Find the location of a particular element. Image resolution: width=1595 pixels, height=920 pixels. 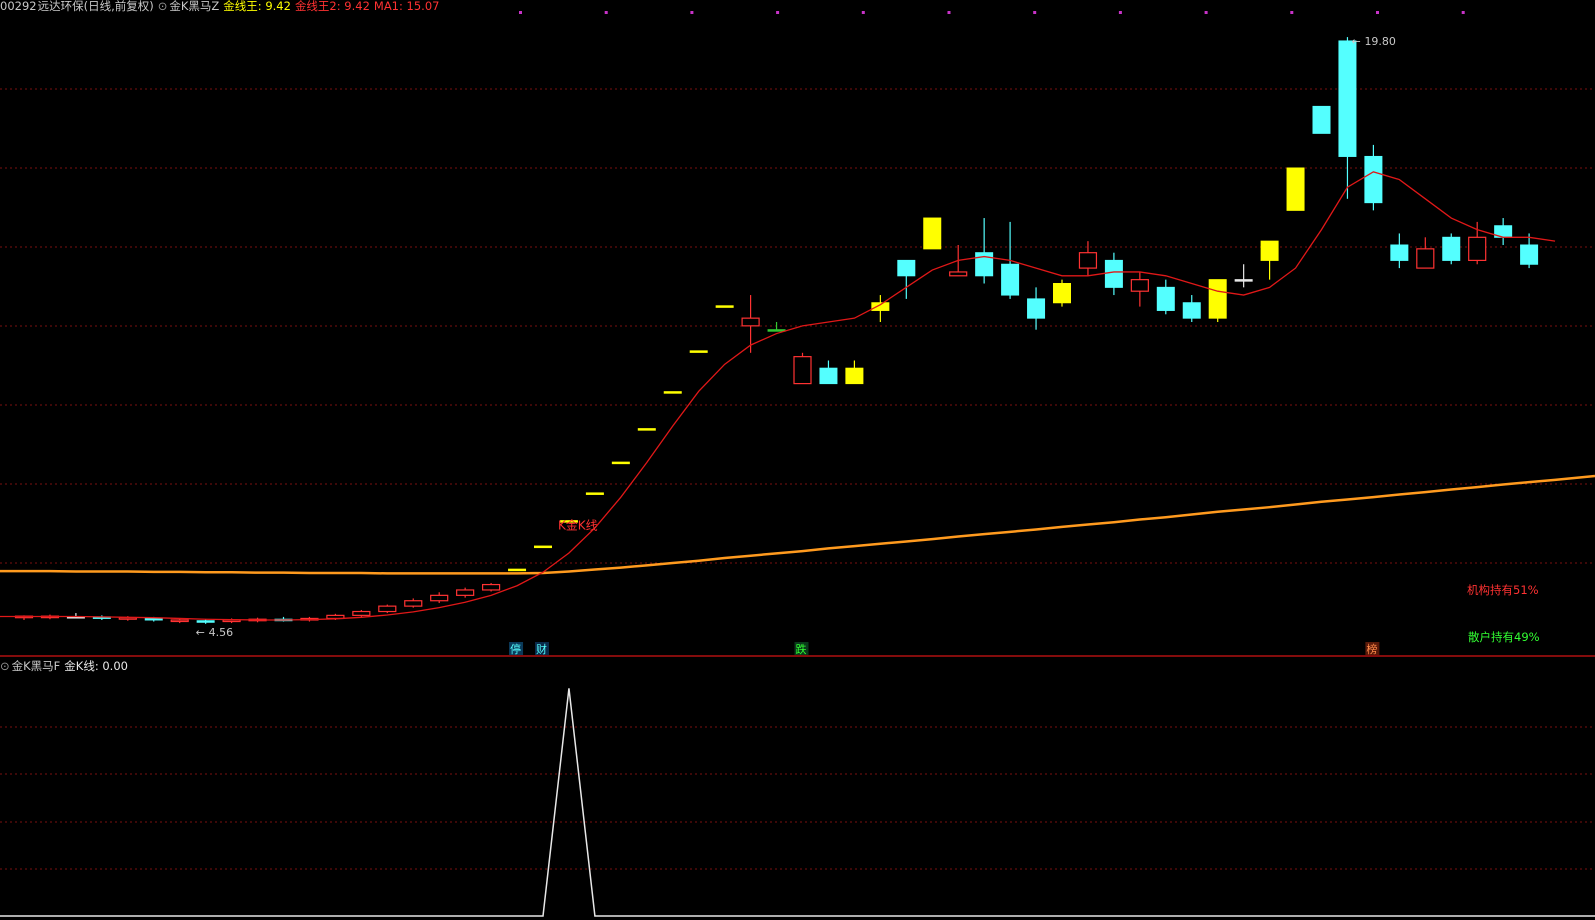

ma1-value: MA1: 15.07 is located at coordinates (406, 6).